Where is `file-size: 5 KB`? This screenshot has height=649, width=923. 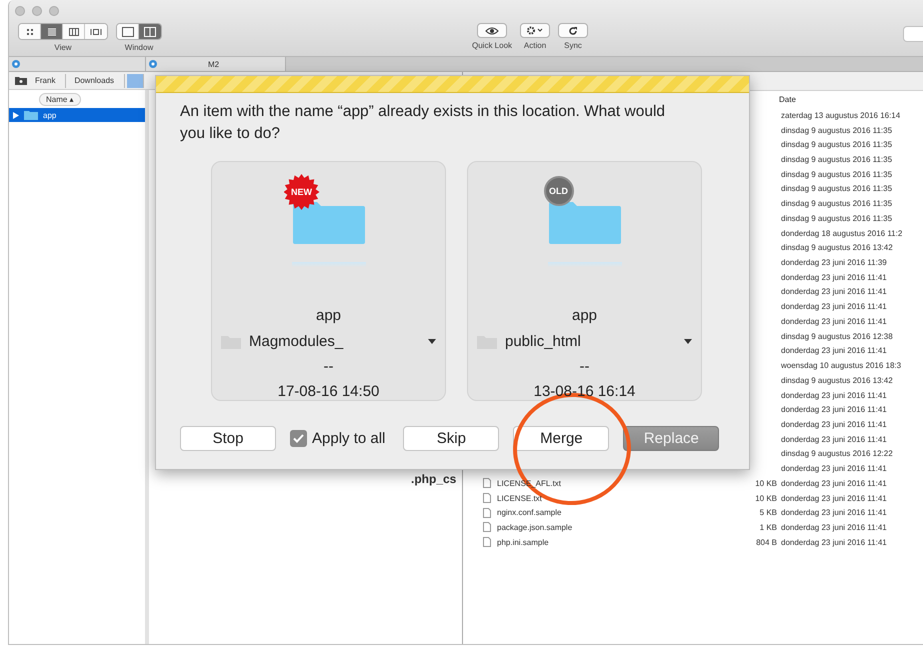
file-size: 5 KB is located at coordinates (767, 513).